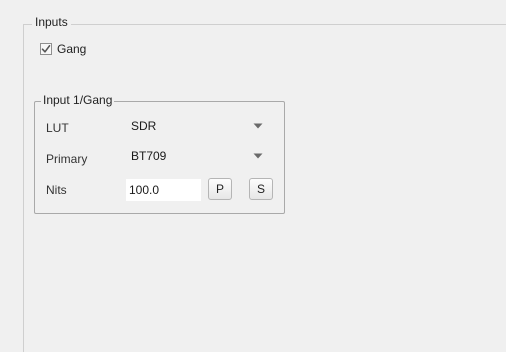  I want to click on gang-checkbox-label: Gang, so click(72, 48).